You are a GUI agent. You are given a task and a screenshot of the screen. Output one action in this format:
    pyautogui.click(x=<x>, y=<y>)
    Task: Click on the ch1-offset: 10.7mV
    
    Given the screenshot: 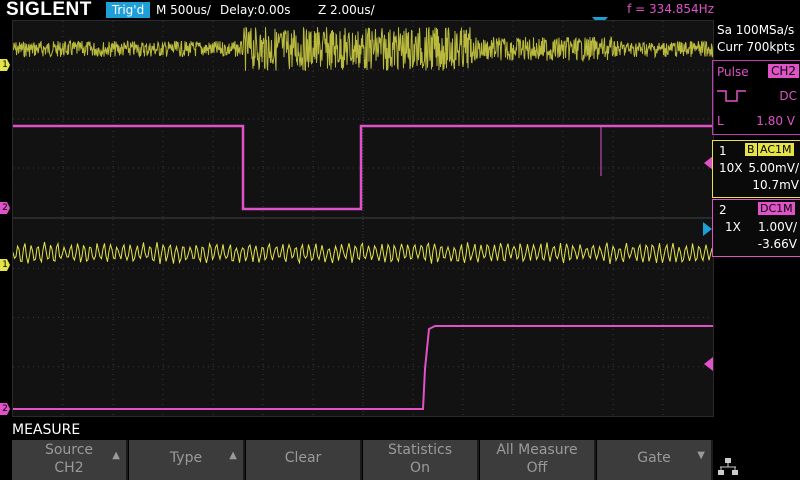 What is the action you would take?
    pyautogui.click(x=775, y=185)
    